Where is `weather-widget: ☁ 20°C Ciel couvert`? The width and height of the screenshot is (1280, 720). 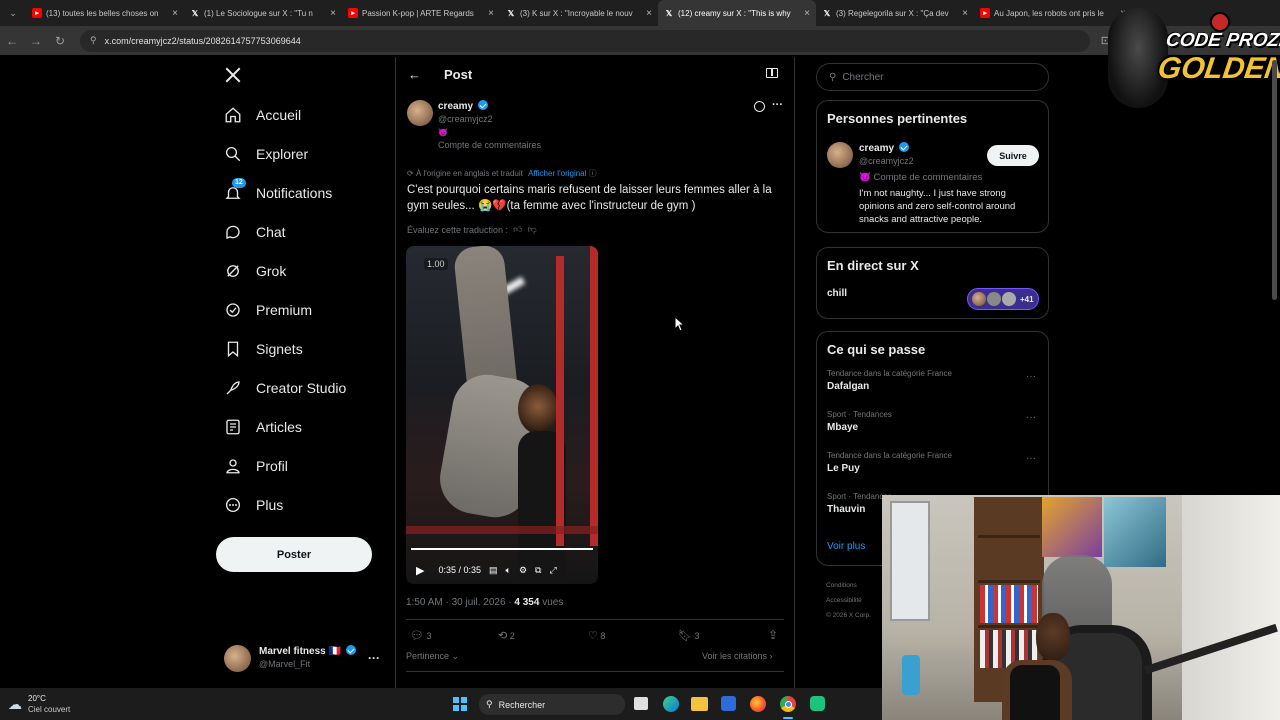 weather-widget: ☁ 20°C Ciel couvert is located at coordinates (39, 704).